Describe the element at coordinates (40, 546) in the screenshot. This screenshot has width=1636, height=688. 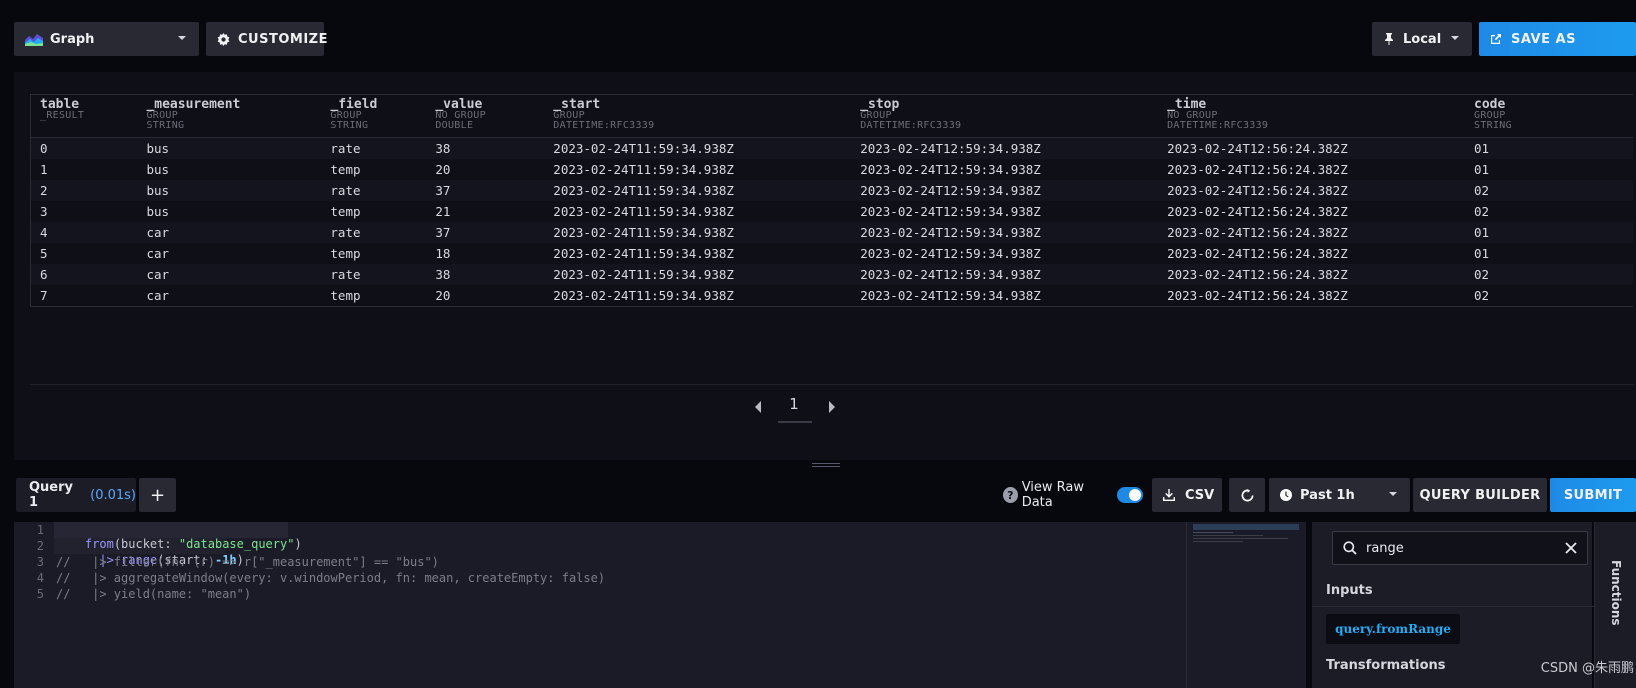
I see `line-number: 2` at that location.